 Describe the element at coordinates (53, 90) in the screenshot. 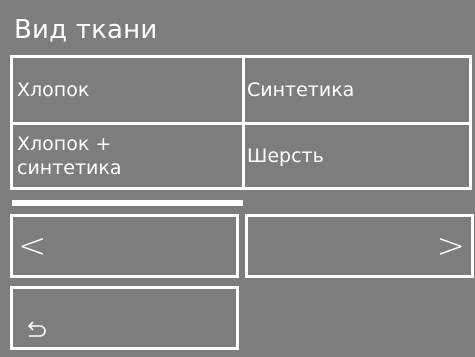

I see `option-label: Хлопок` at that location.